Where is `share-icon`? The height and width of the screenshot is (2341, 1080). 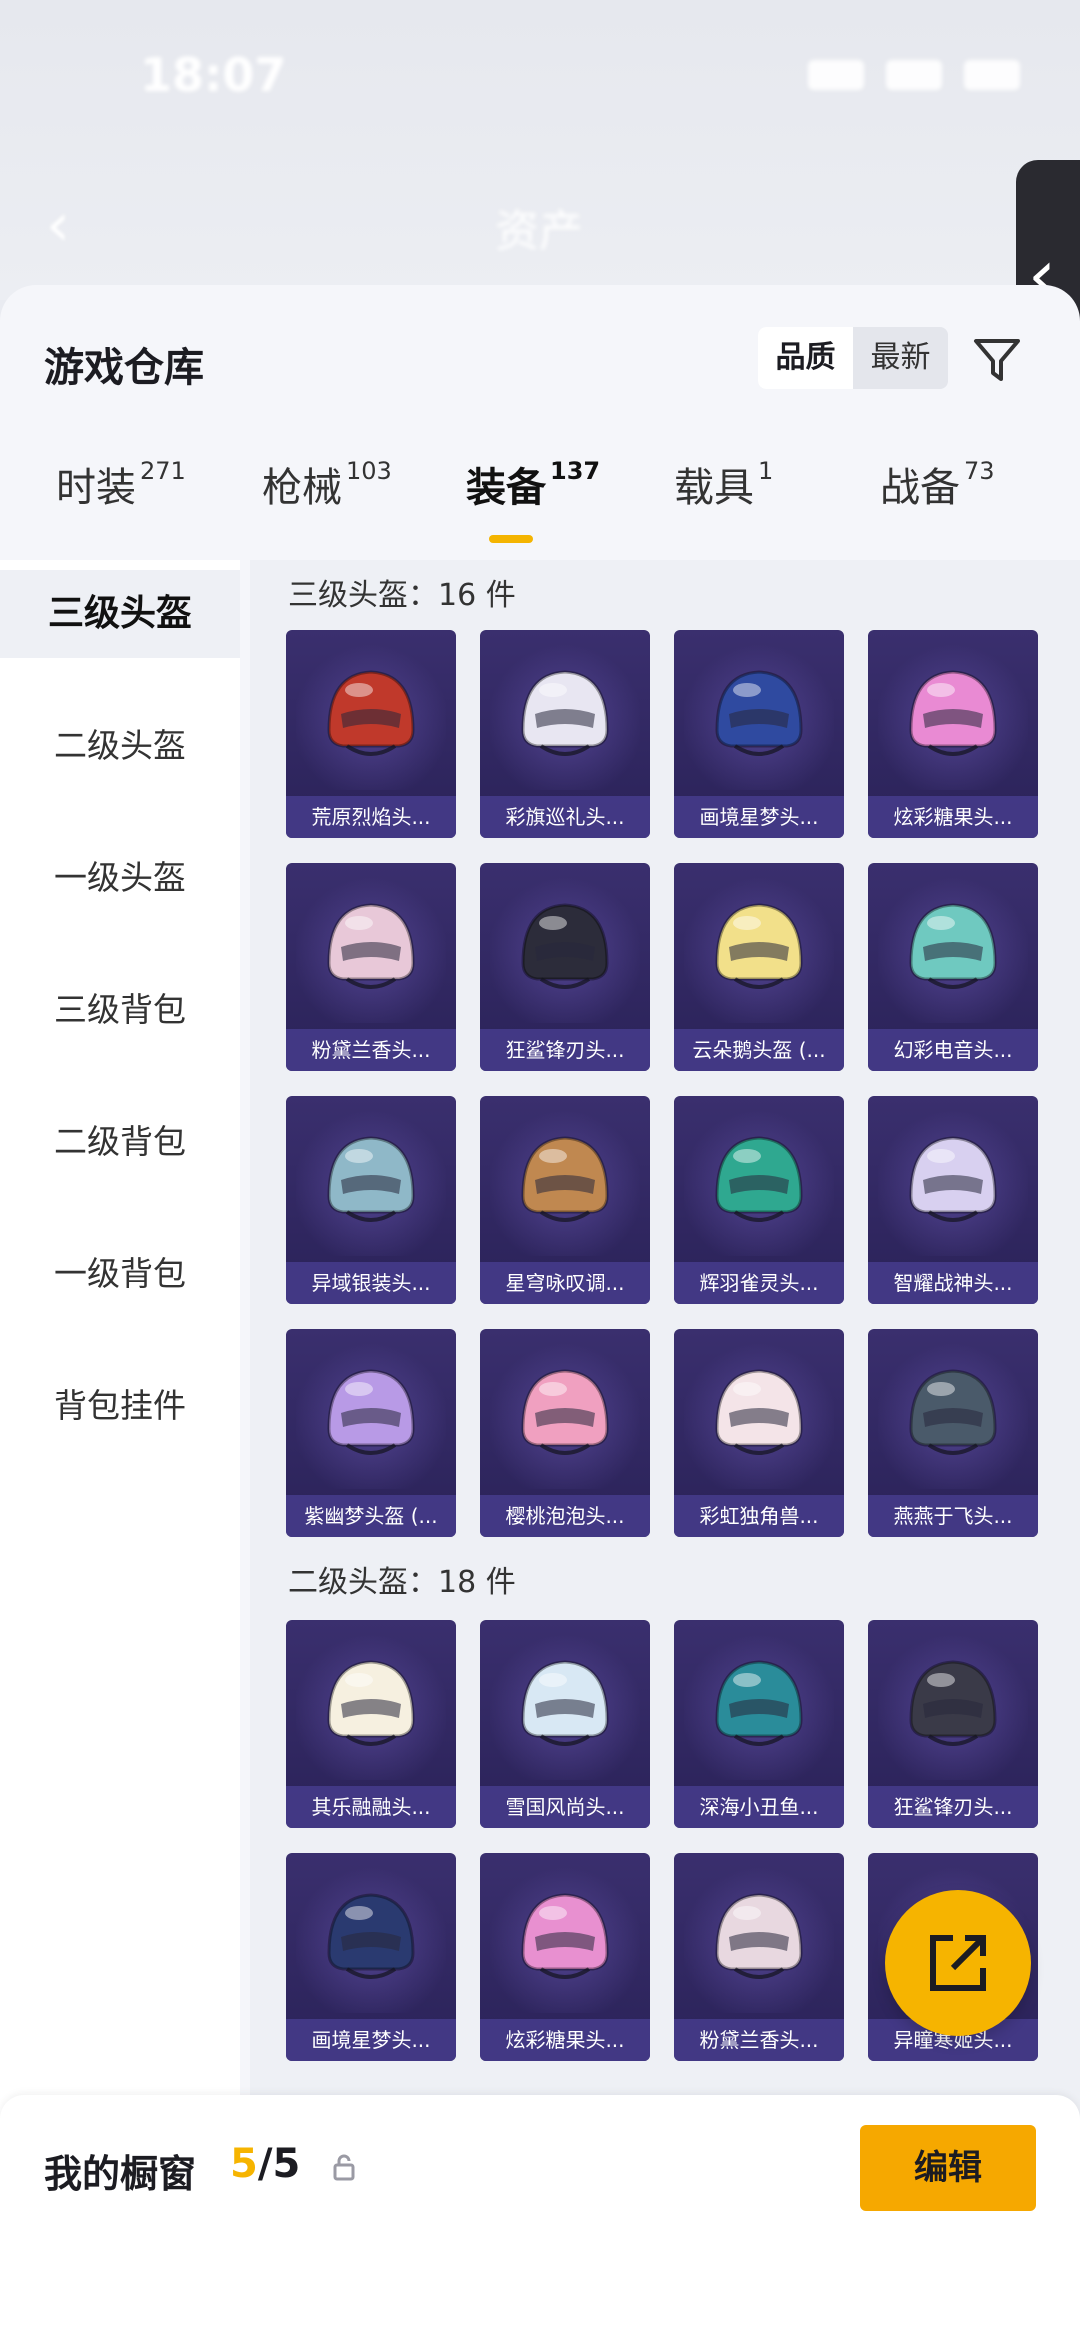 share-icon is located at coordinates (958, 1963).